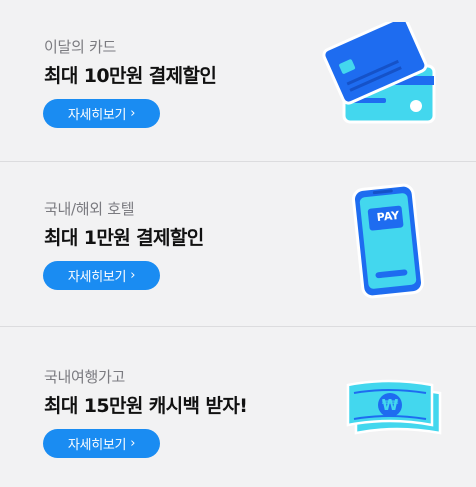 Image resolution: width=476 pixels, height=487 pixels. I want to click on cash-bills-icon: ₩, so click(394, 410).